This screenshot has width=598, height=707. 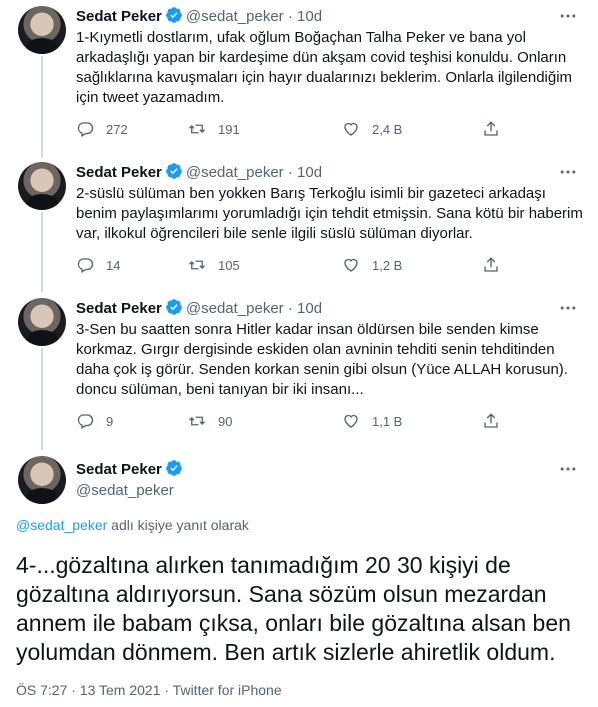 What do you see at coordinates (387, 129) in the screenshot?
I see `like-count: 2,4 B` at bounding box center [387, 129].